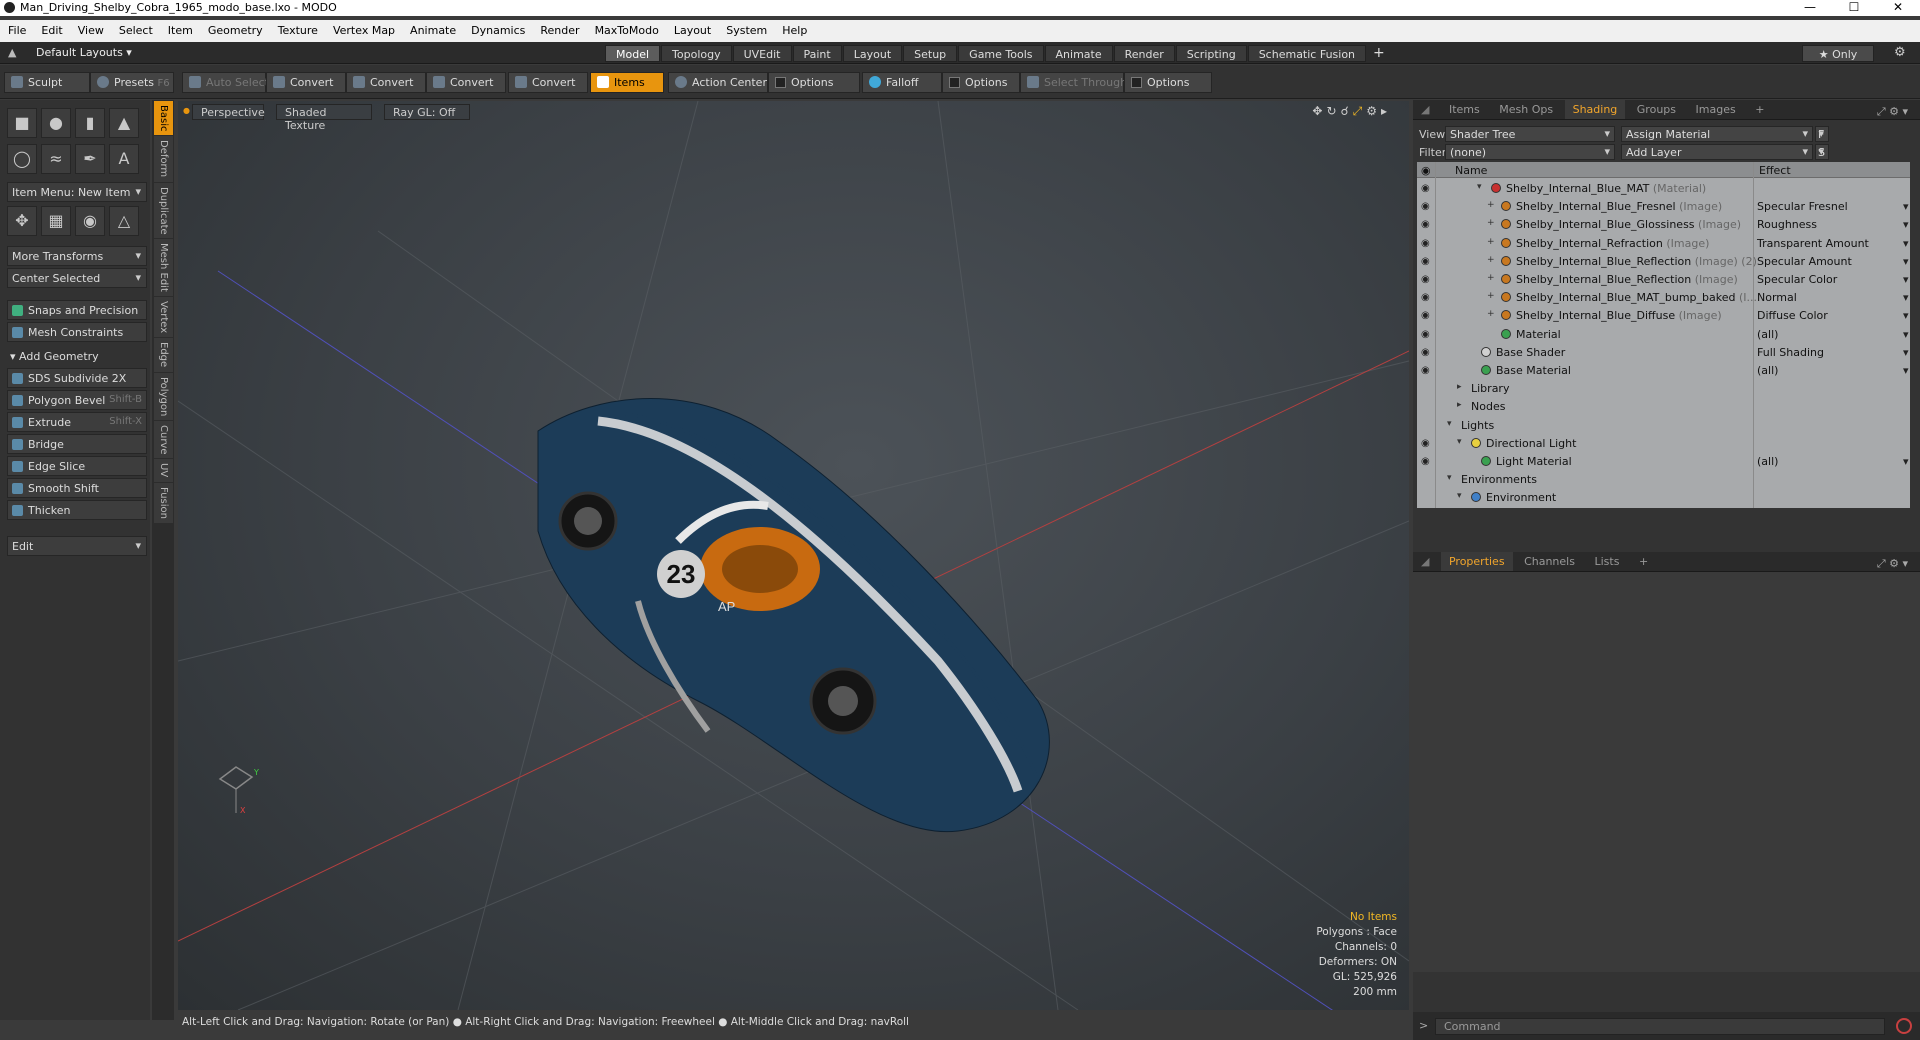 The image size is (1920, 1040). What do you see at coordinates (386, 82) in the screenshot?
I see `convert-button-2: Convert` at bounding box center [386, 82].